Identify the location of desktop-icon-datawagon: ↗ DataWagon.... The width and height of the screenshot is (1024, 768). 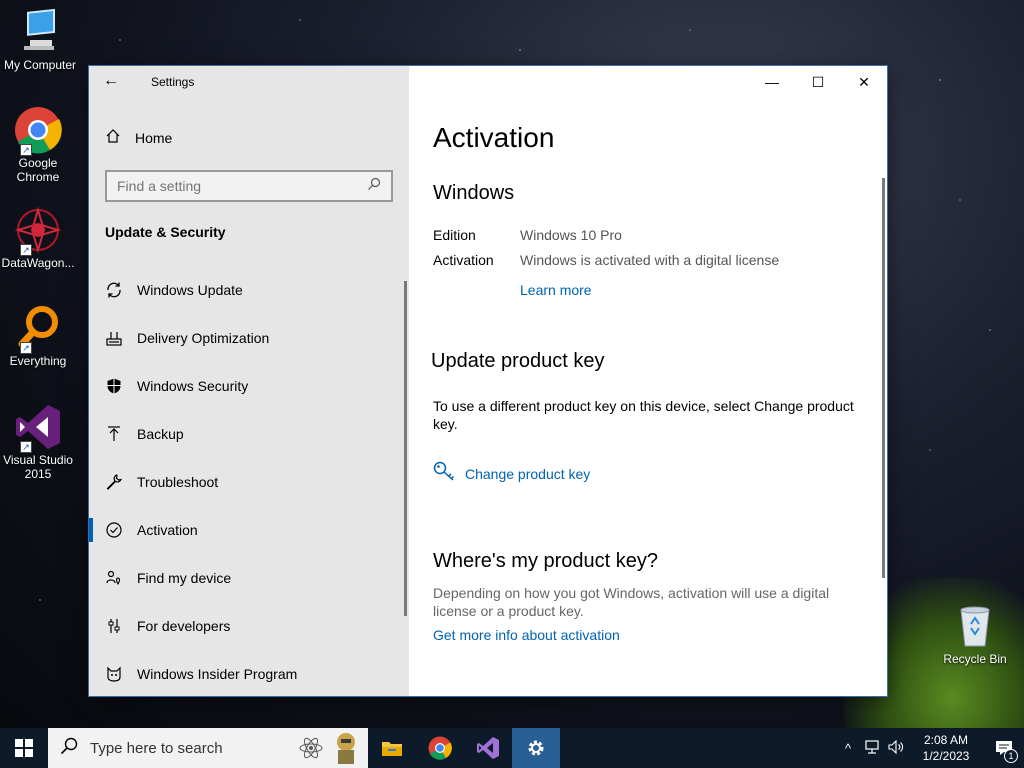
(39, 238).